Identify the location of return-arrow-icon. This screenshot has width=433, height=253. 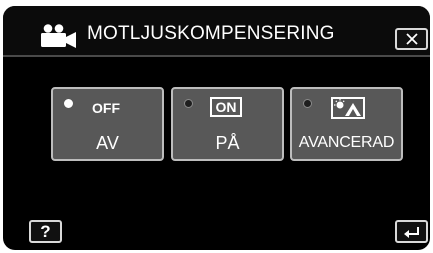
(411, 232).